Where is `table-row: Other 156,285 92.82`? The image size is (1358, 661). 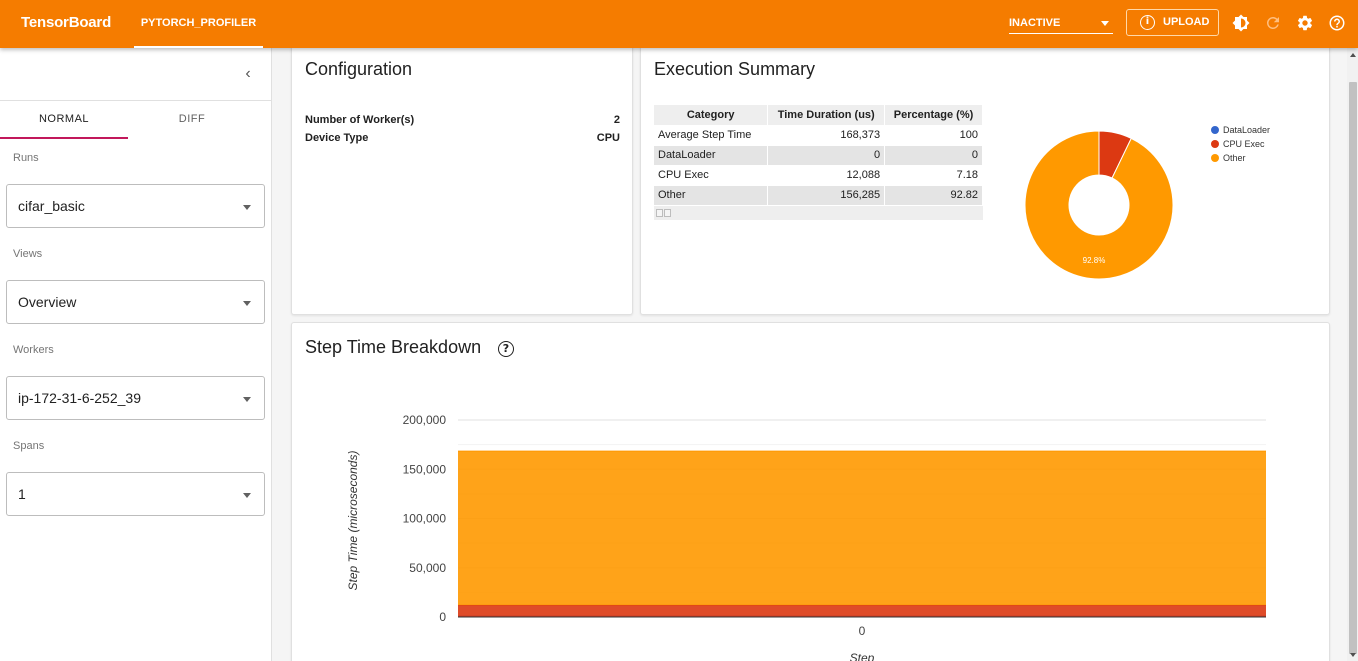
table-row: Other 156,285 92.82 is located at coordinates (818, 195).